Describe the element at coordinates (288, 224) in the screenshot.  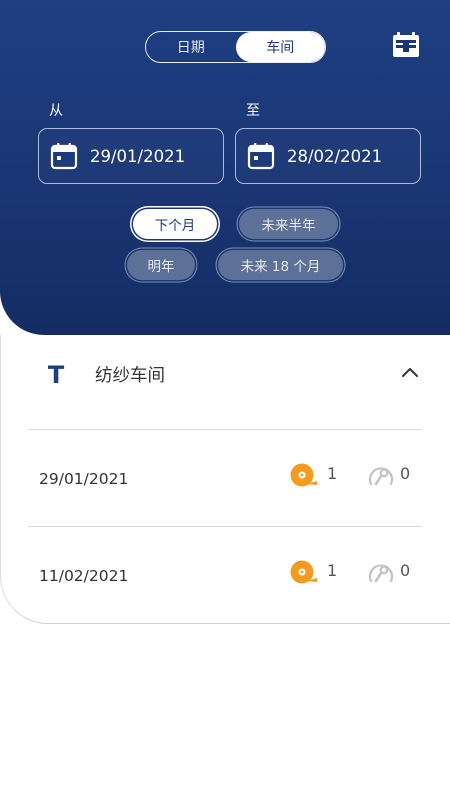
I see `filter-next-half-year: 未来半年` at that location.